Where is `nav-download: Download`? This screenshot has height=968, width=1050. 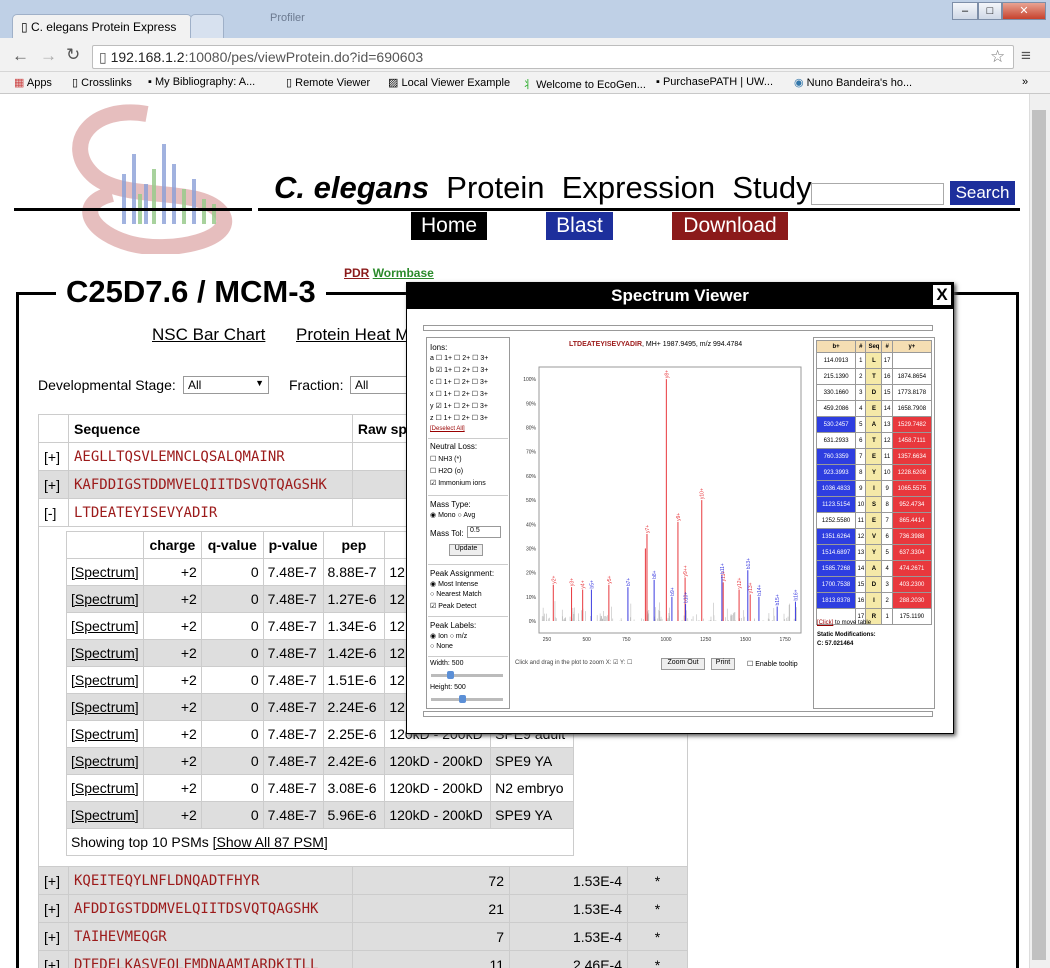
nav-download: Download is located at coordinates (730, 226).